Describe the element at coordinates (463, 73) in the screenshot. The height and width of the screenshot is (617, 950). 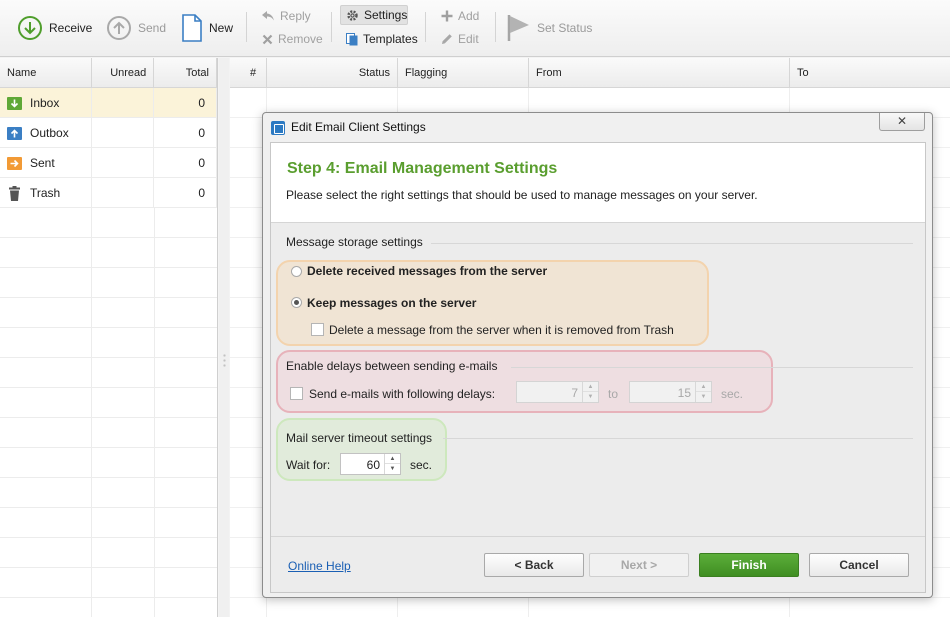
I see `column-header-flagging: Flagging` at that location.